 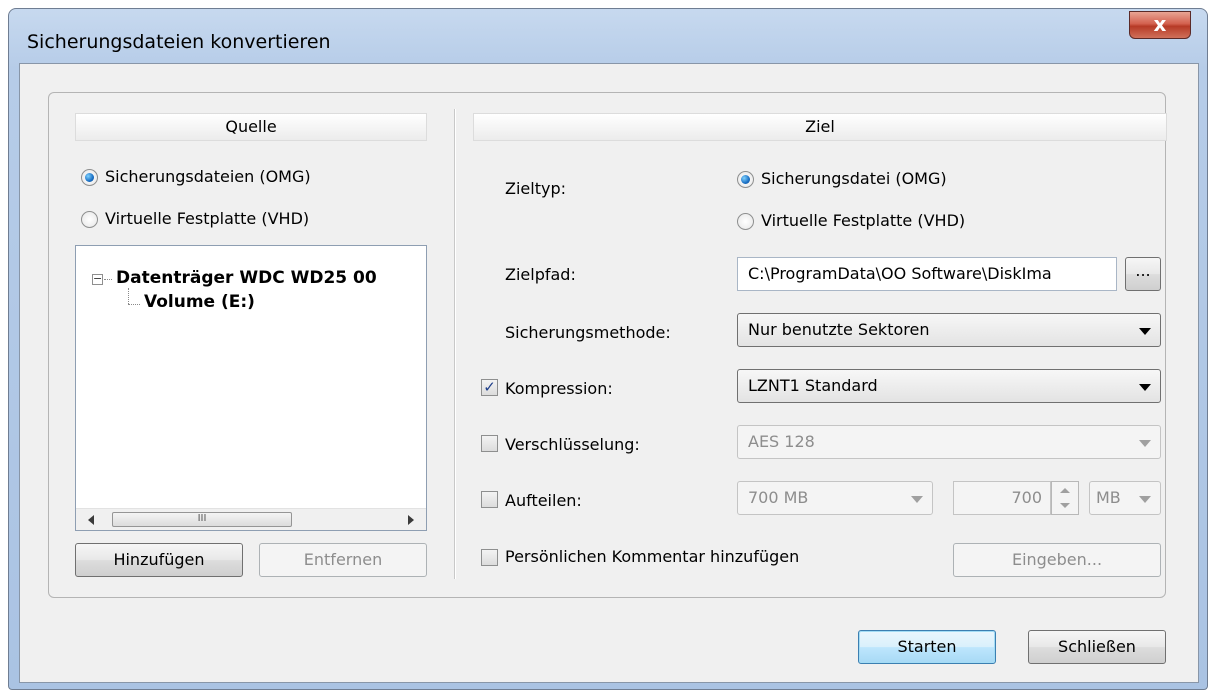 I want to click on target-vhd-radio, so click(x=745, y=221).